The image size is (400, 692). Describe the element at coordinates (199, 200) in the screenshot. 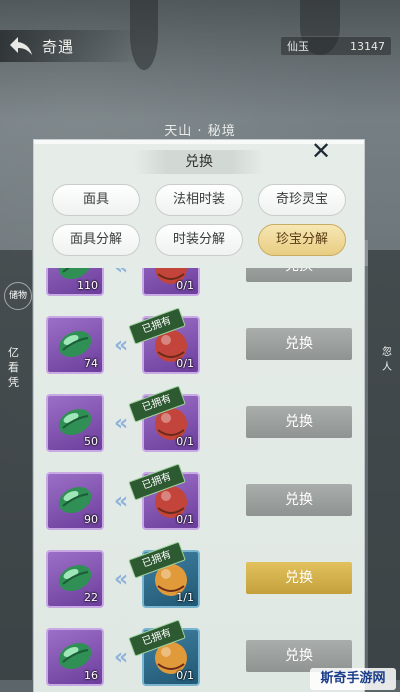

I see `tab-costume: 法相时装` at that location.